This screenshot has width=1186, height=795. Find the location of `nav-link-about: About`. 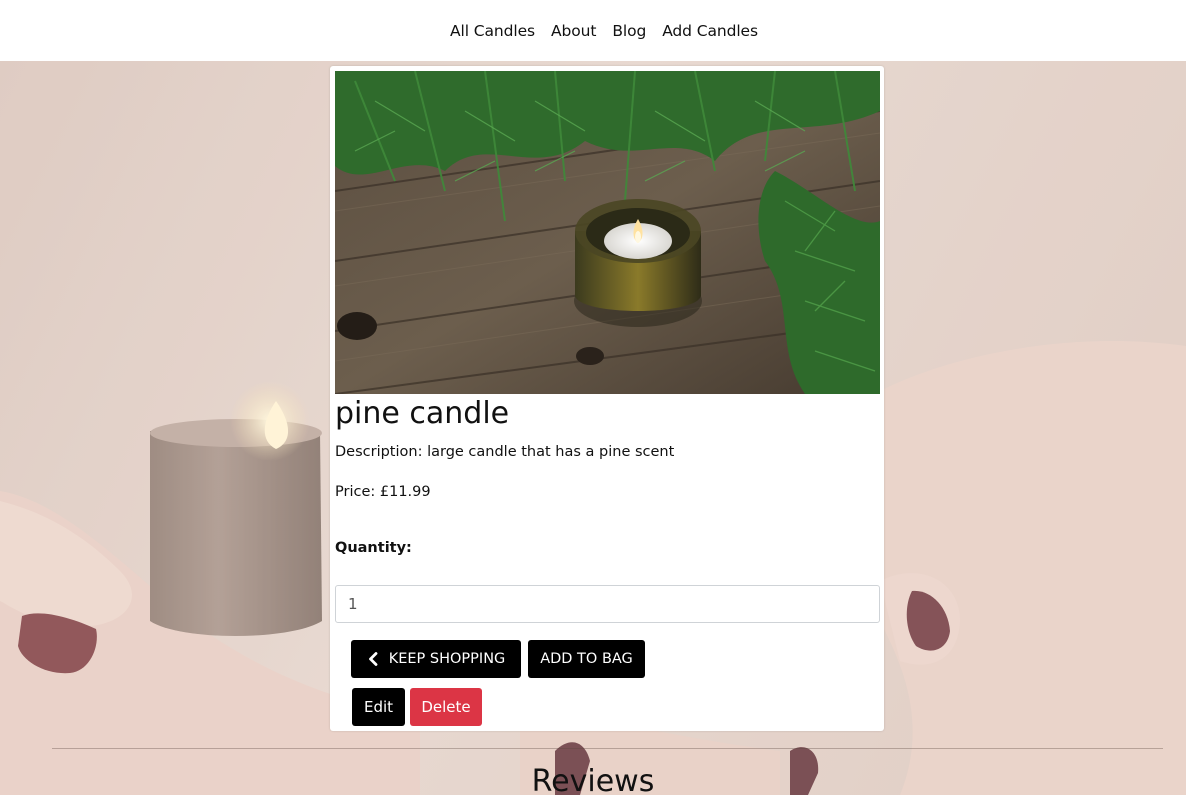

nav-link-about: About is located at coordinates (573, 31).